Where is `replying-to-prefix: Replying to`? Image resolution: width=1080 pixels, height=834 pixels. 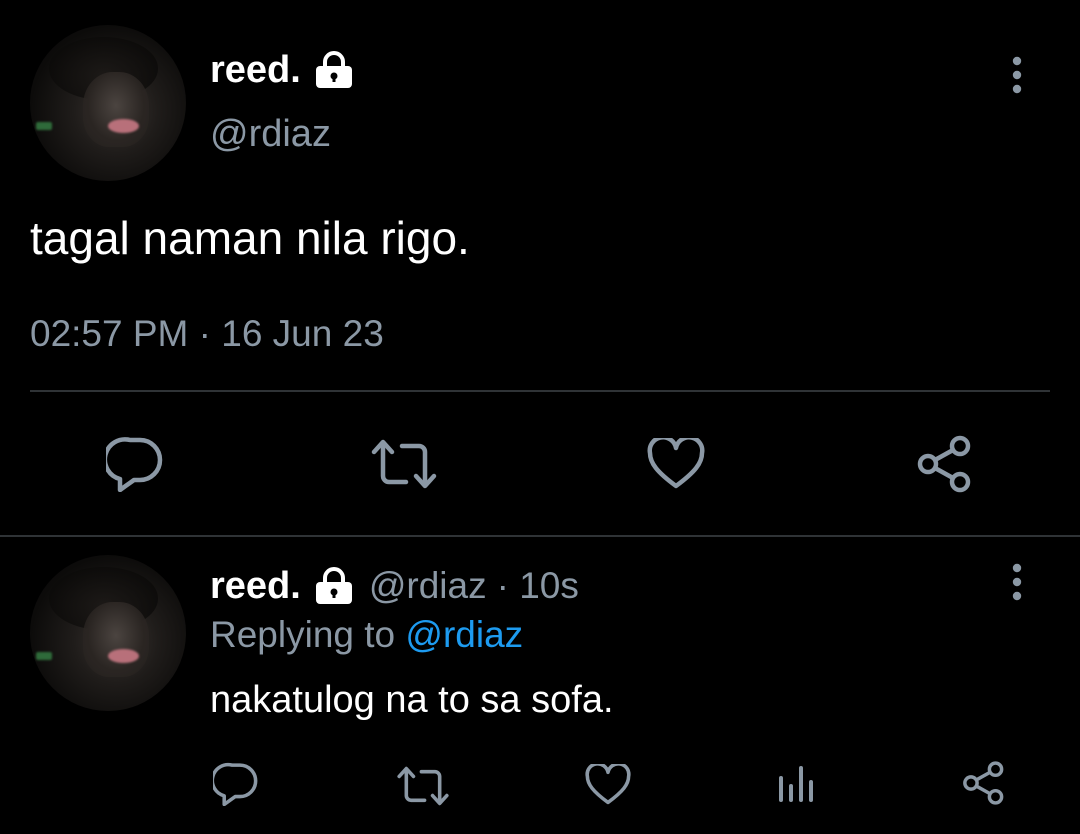 replying-to-prefix: Replying to is located at coordinates (303, 634).